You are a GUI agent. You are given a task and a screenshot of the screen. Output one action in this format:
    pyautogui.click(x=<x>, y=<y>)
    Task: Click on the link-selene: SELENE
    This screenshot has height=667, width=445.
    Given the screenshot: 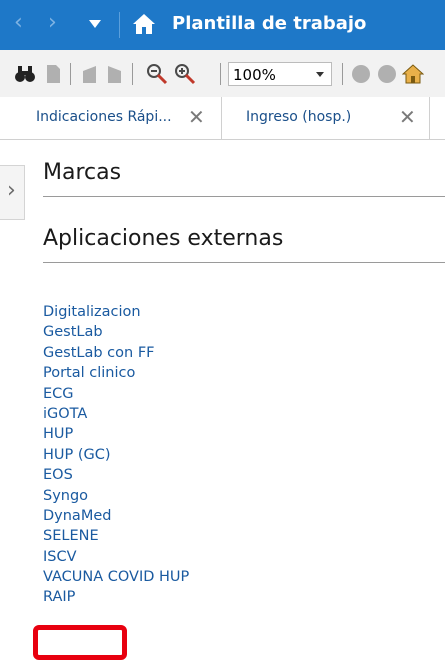 What is the action you would take?
    pyautogui.click(x=116, y=536)
    